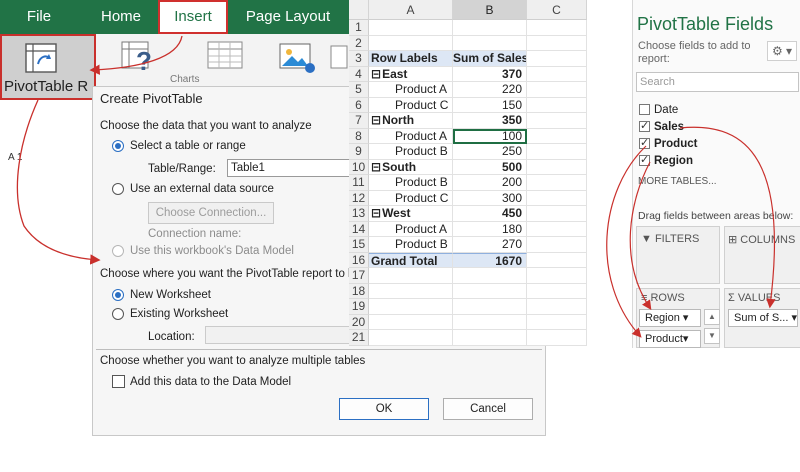 This screenshot has width=800, height=472. Describe the element at coordinates (39, 17) in the screenshot. I see `tab-file: File` at that location.